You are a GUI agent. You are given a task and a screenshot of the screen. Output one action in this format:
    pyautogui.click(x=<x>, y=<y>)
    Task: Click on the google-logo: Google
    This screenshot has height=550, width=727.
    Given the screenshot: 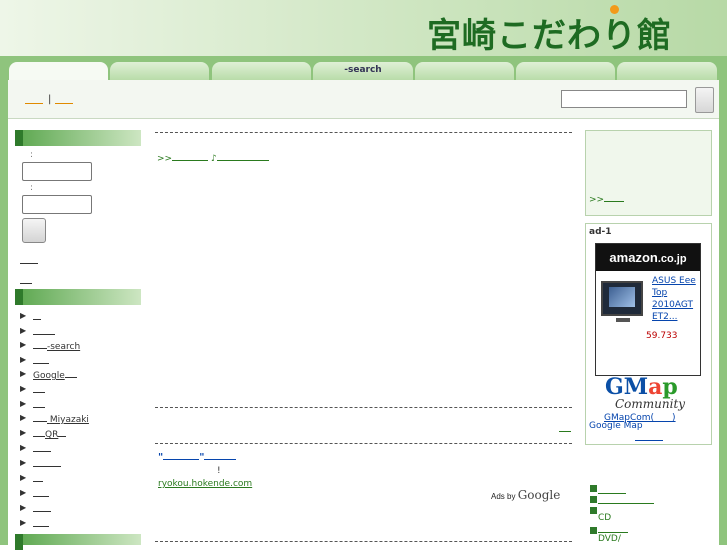 What is the action you would take?
    pyautogui.click(x=539, y=495)
    